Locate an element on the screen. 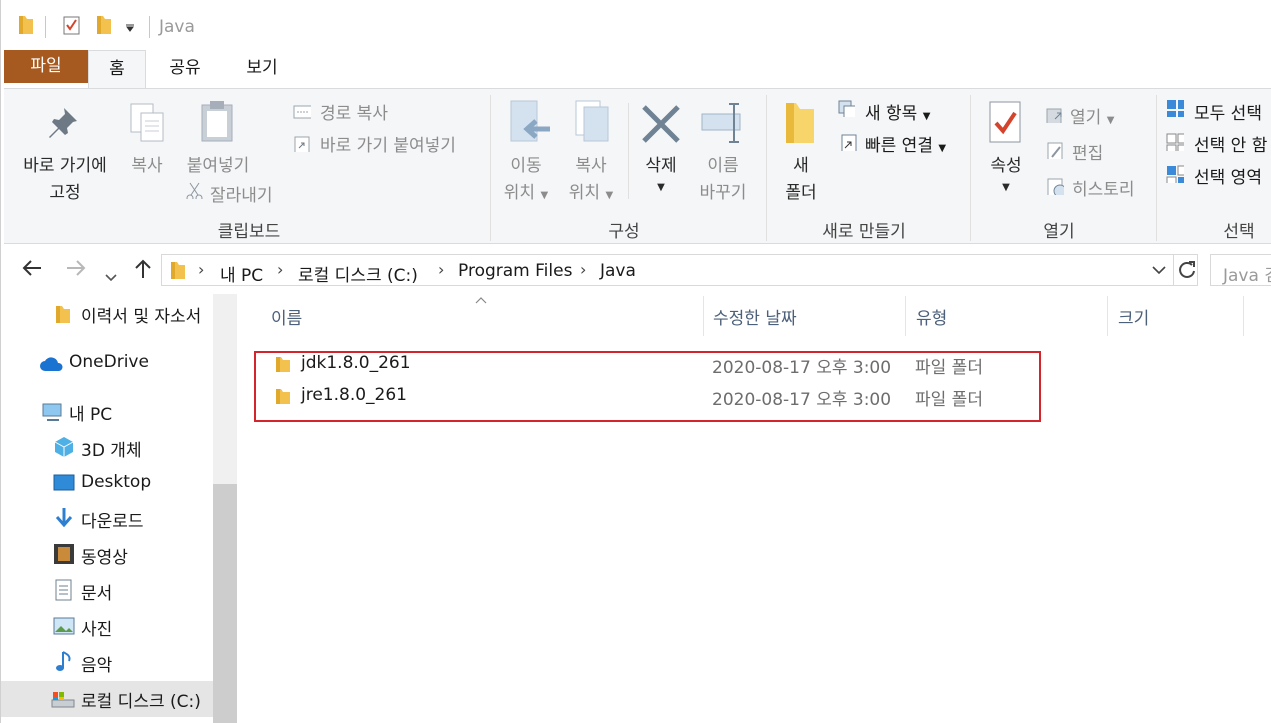 The height and width of the screenshot is (723, 1271). nav-item-pictures: 사진 is located at coordinates (107, 626).